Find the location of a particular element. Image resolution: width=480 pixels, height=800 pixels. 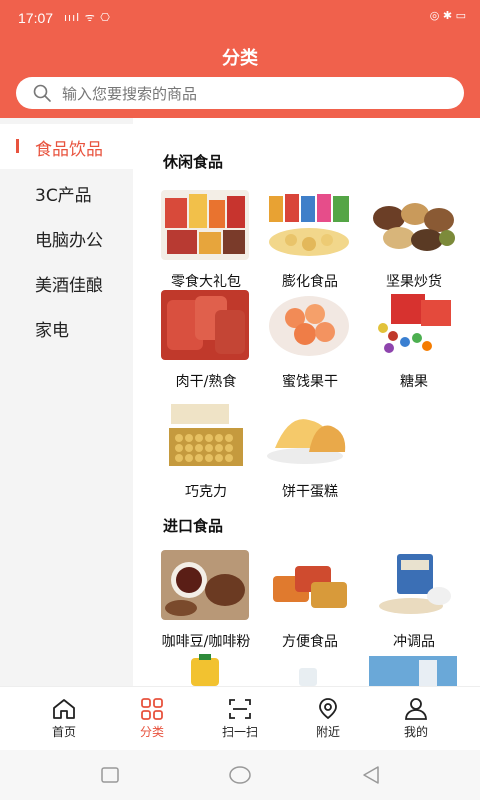

home-icon is located at coordinates (64, 709).